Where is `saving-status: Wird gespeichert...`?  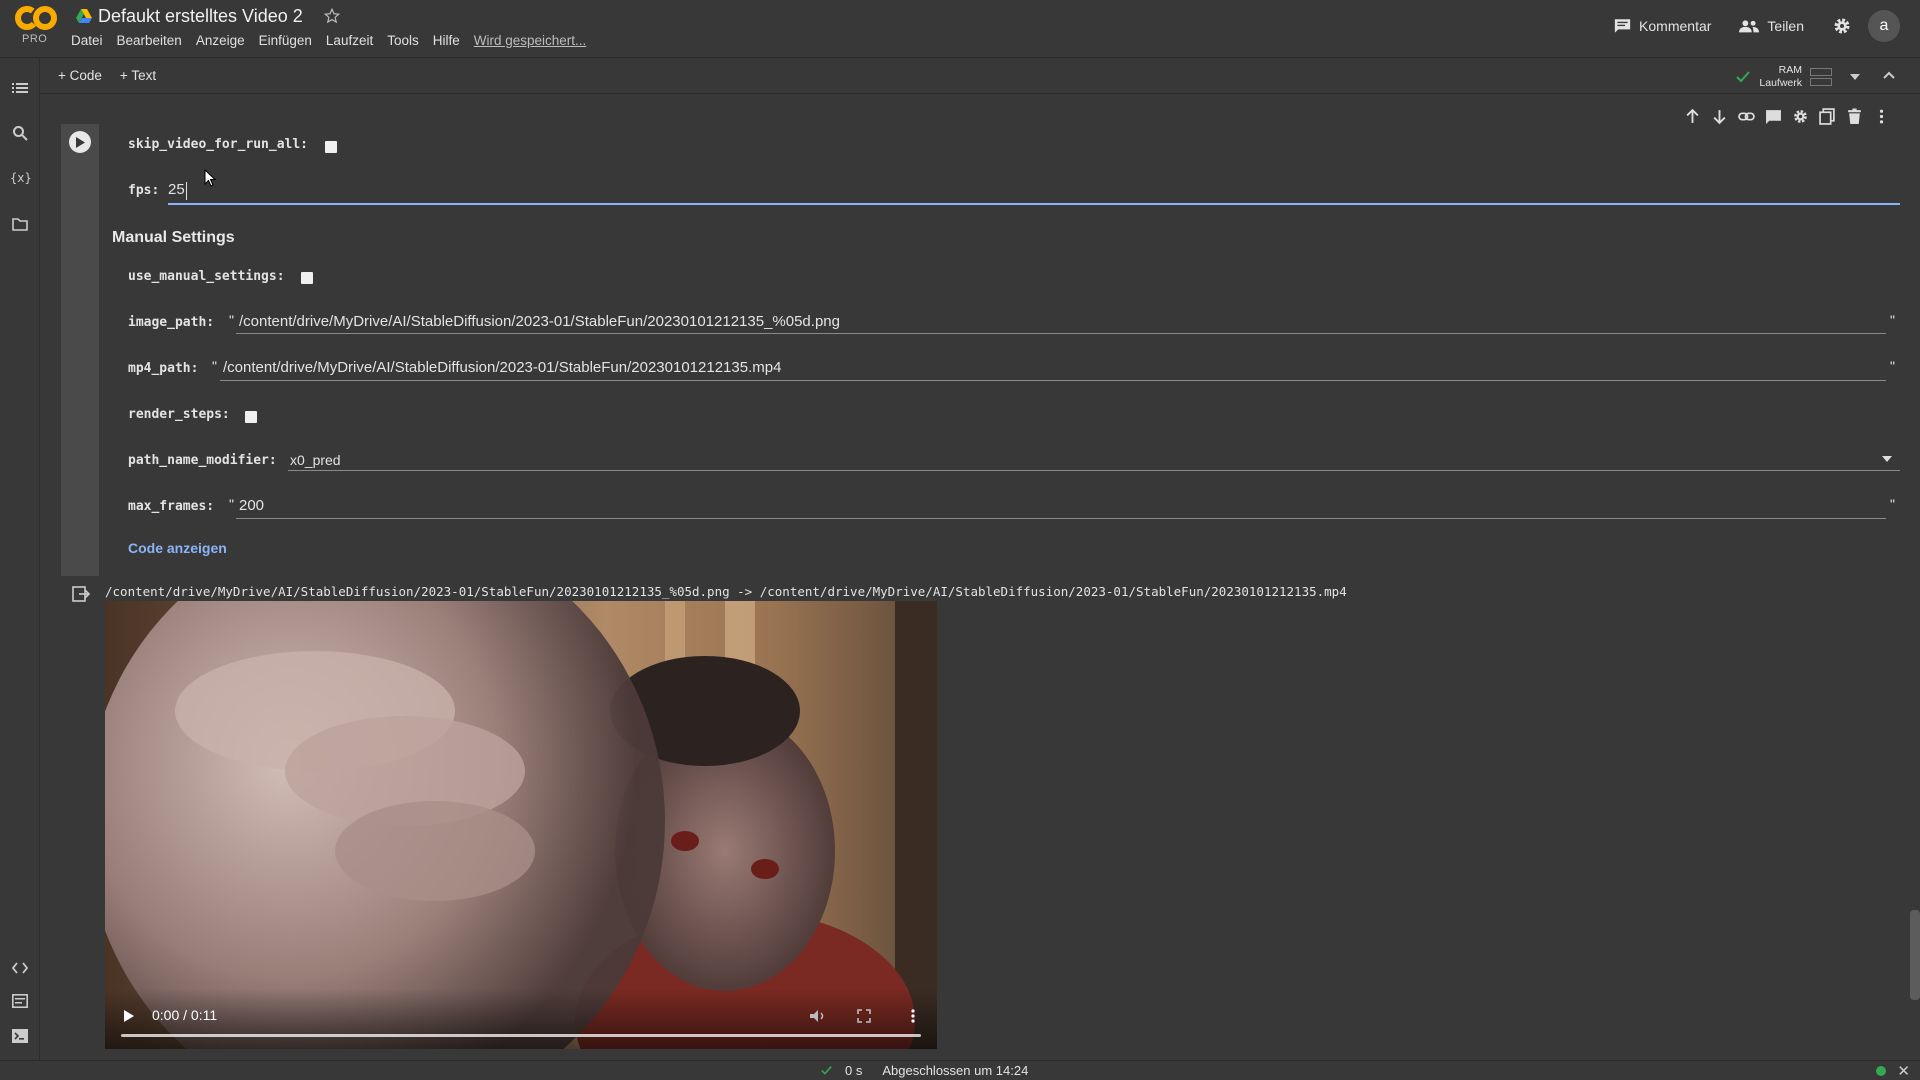
saving-status: Wird gespeichert... is located at coordinates (530, 40).